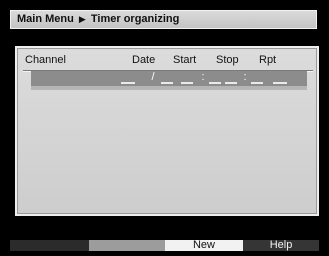 This screenshot has height=256, width=329. What do you see at coordinates (257, 83) in the screenshot?
I see `stop-minute-placeholder` at bounding box center [257, 83].